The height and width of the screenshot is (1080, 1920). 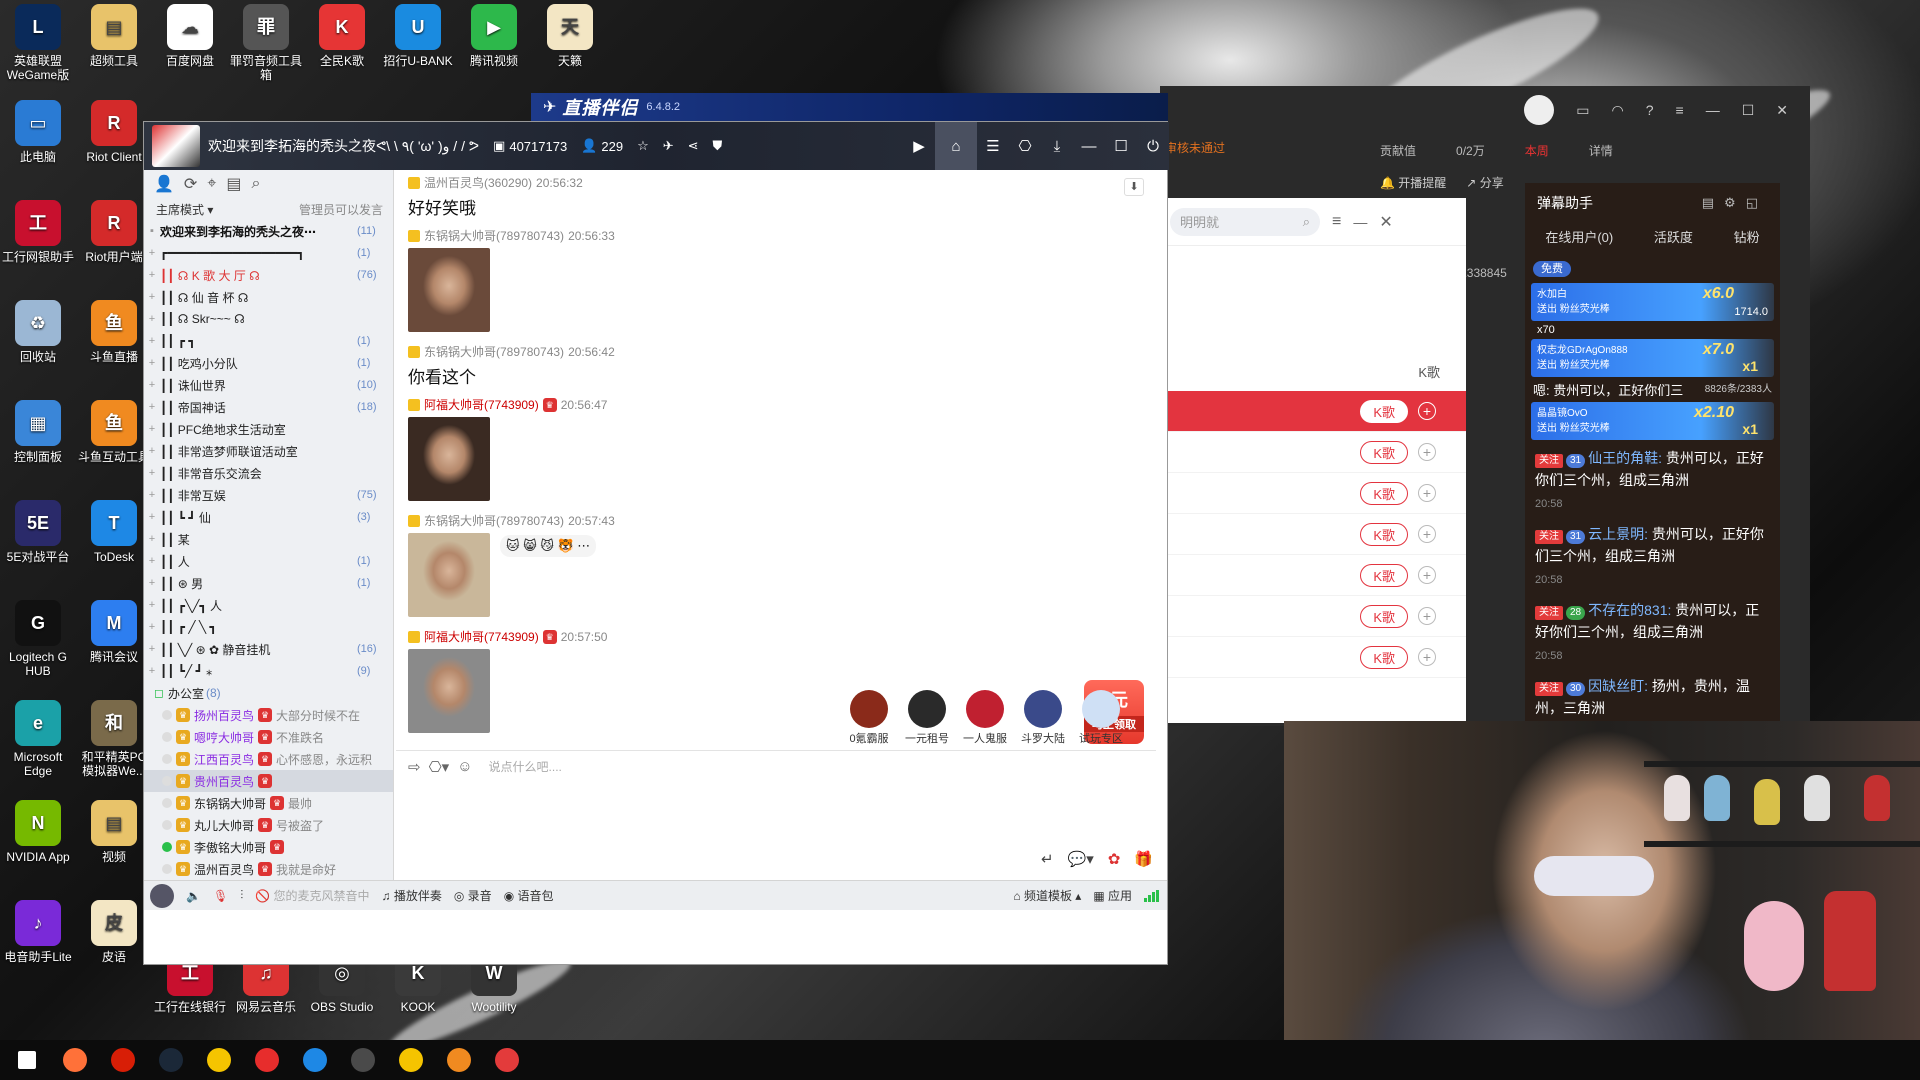 I want to click on channel-item: + ┃┃ 某, so click(x=268, y=539).